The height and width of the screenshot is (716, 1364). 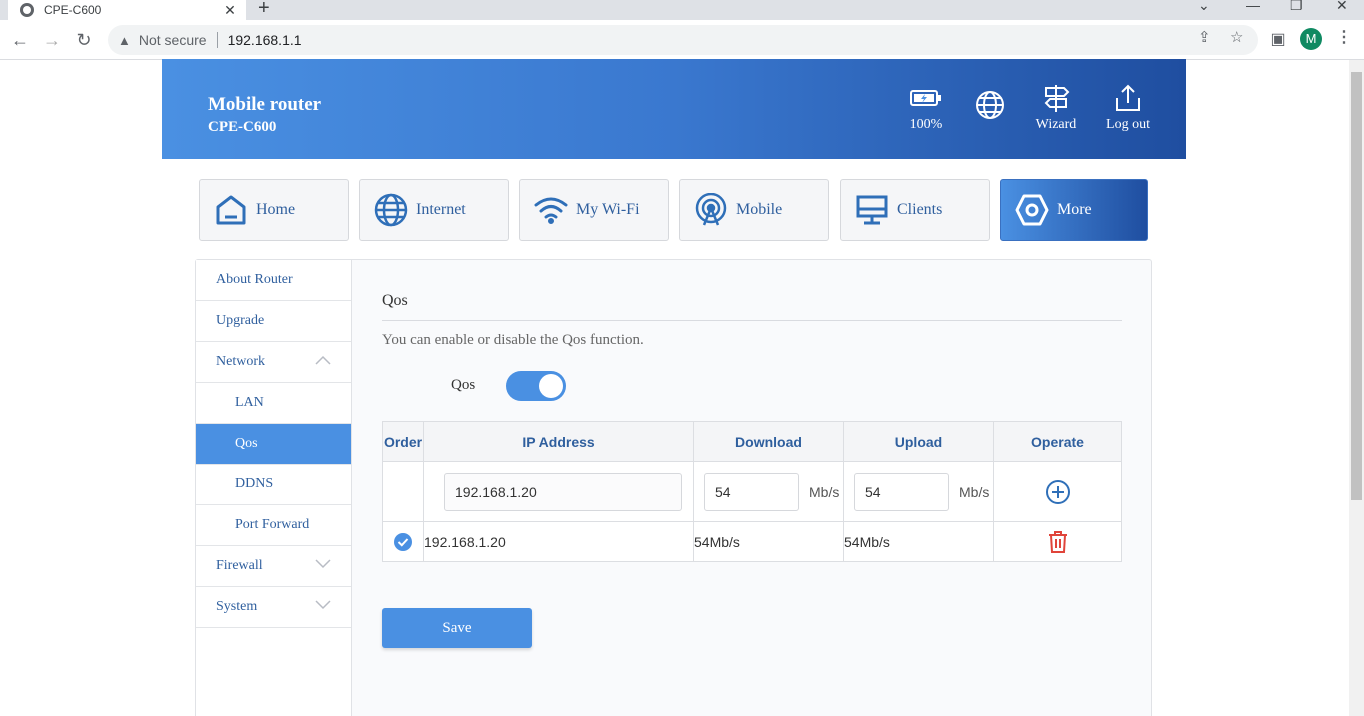 I want to click on browser-toolbar: ← → ↻ ▲ Not secure 192.168.1.1 ⇪ ☆ ▣ M ⋮, so click(x=682, y=40).